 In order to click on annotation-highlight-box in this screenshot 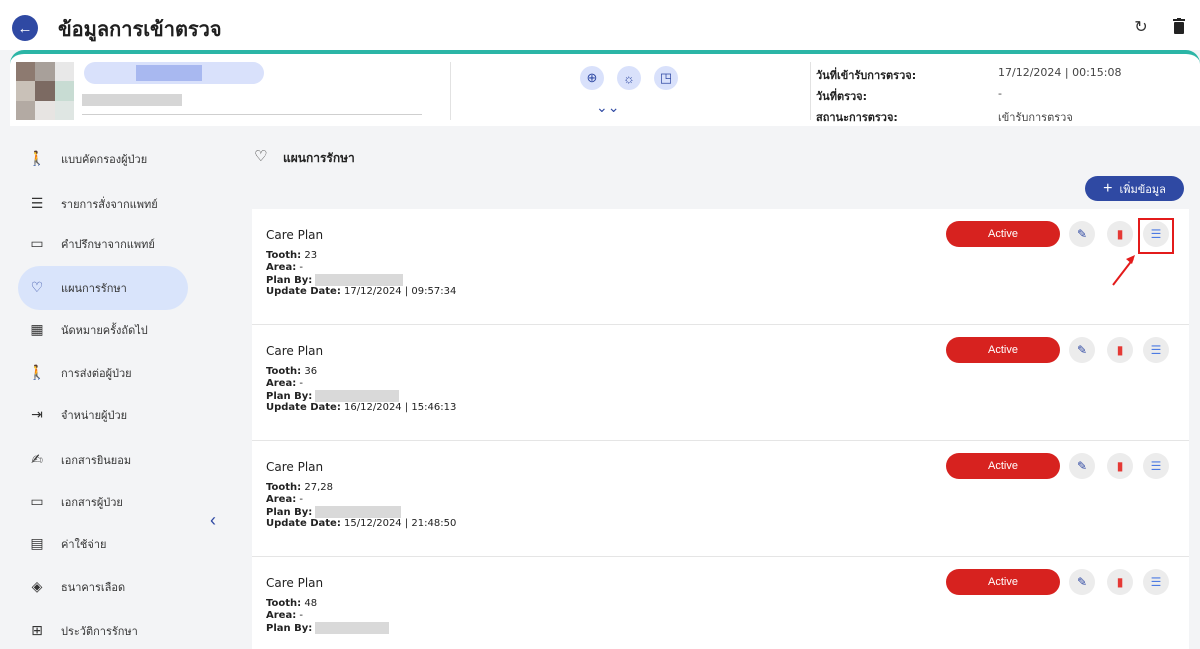, I will do `click(1156, 236)`.